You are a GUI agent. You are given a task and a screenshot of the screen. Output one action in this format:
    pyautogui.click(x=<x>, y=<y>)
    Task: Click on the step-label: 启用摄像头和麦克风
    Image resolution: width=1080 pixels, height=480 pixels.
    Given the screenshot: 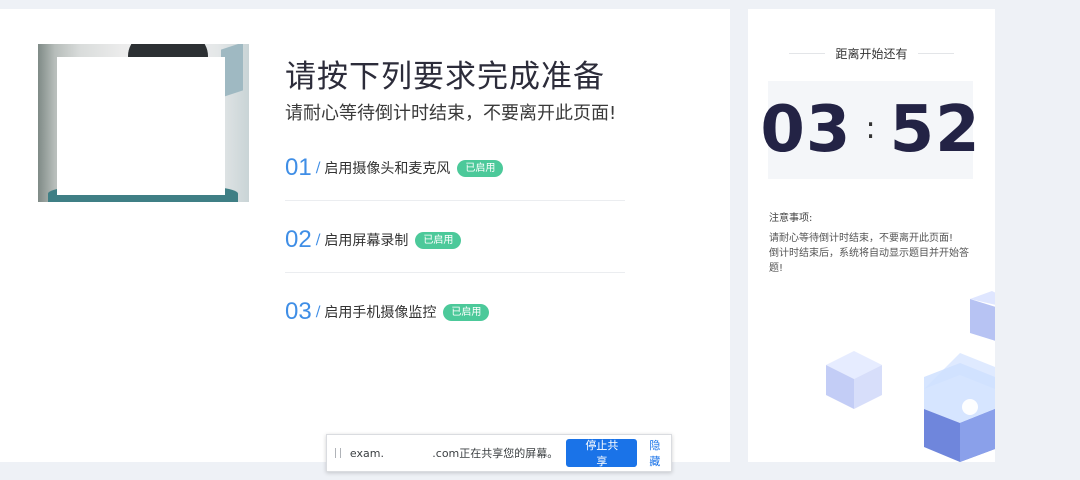 What is the action you would take?
    pyautogui.click(x=387, y=169)
    